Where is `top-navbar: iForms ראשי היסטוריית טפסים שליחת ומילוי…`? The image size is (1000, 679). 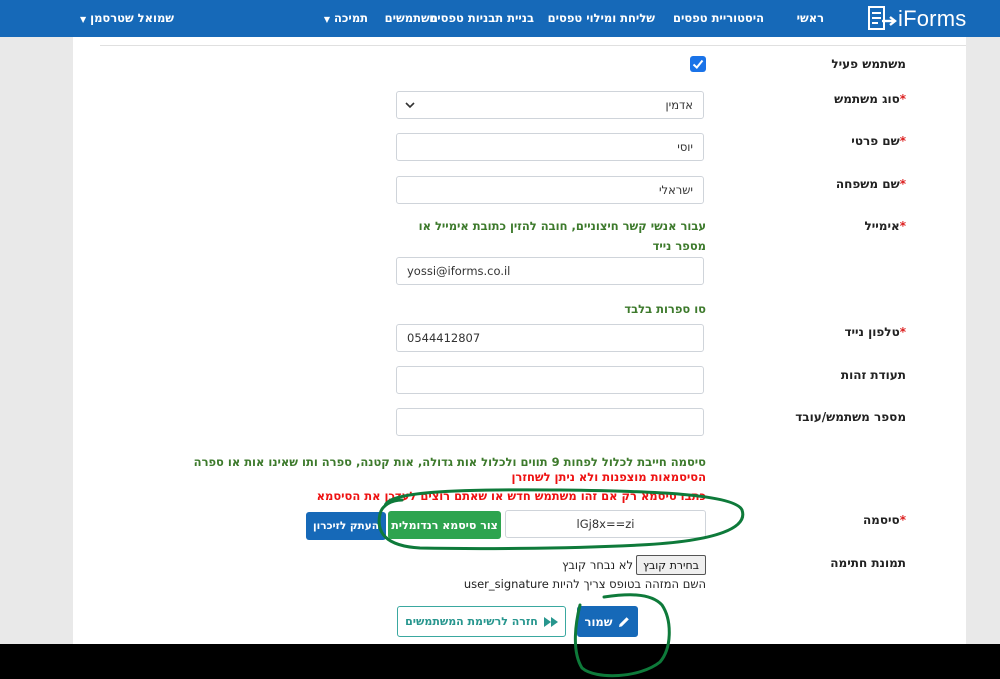
top-navbar: iForms ראשי היסטוריית טפסים שליחת ומילוי… is located at coordinates (500, 18).